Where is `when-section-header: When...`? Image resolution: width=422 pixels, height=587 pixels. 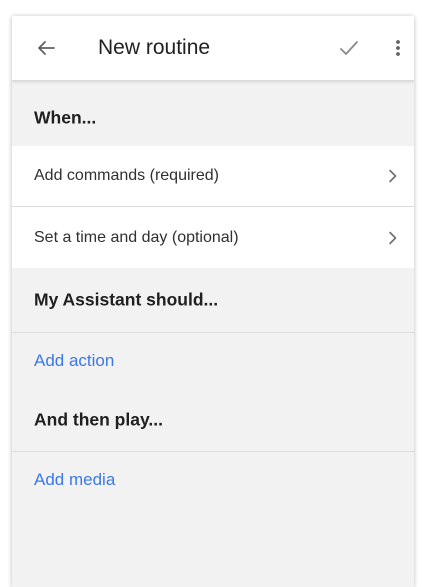
when-section-header: When... is located at coordinates (213, 118).